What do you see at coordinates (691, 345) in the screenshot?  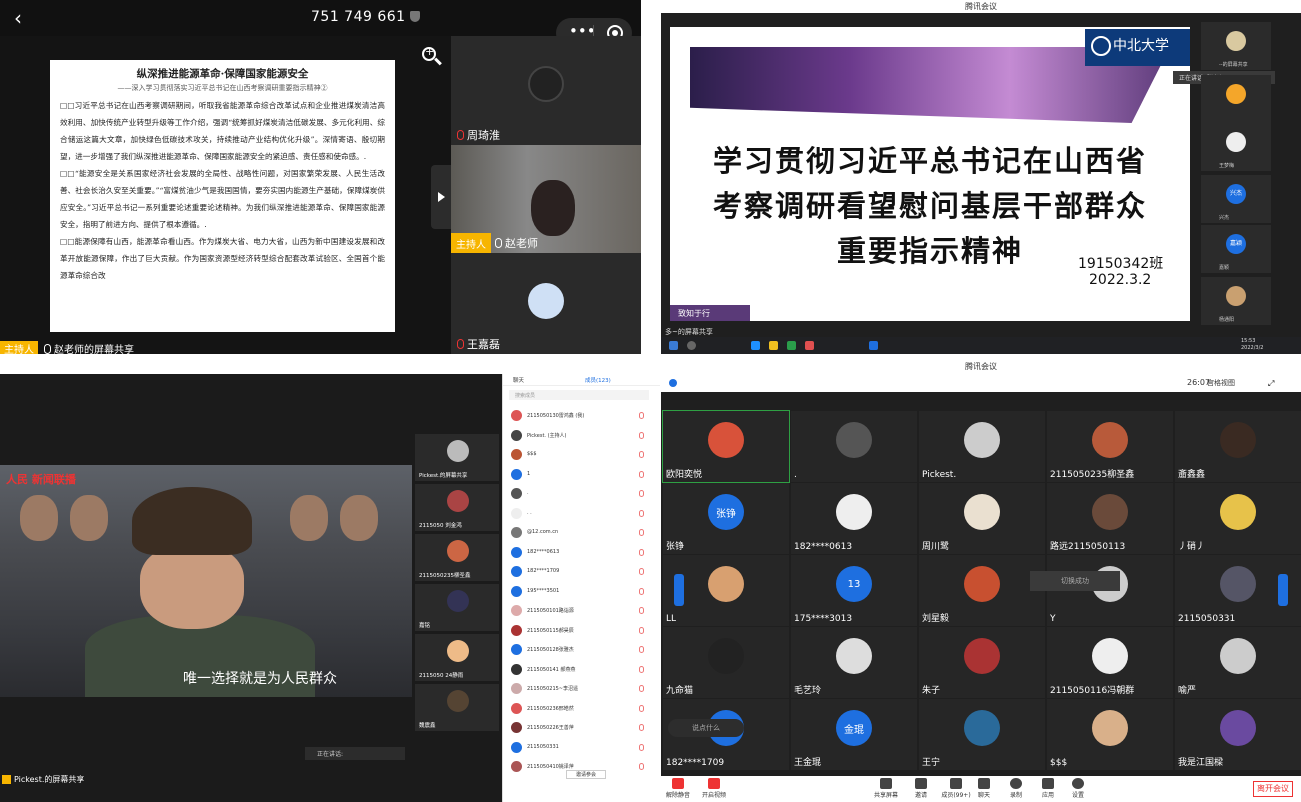 I see `search-icon` at bounding box center [691, 345].